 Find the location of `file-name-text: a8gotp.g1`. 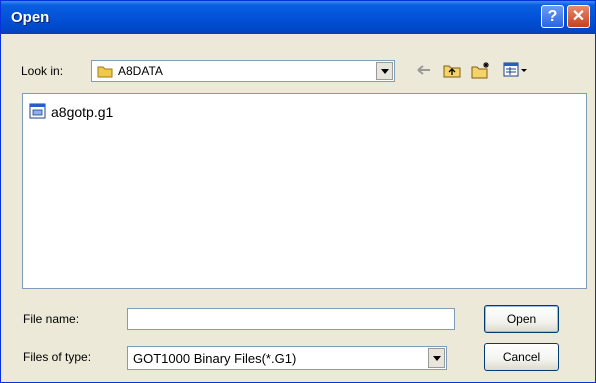

file-name-text: a8gotp.g1 is located at coordinates (82, 112).